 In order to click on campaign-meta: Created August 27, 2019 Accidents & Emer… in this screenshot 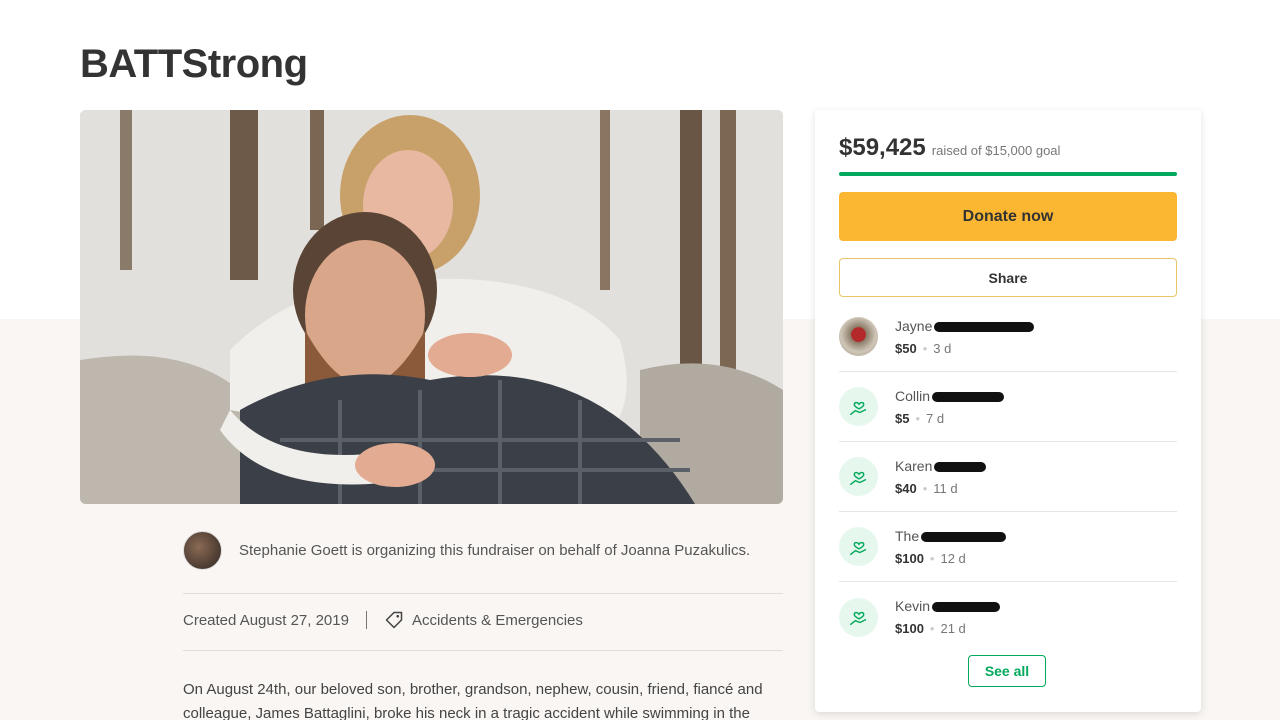, I will do `click(383, 620)`.